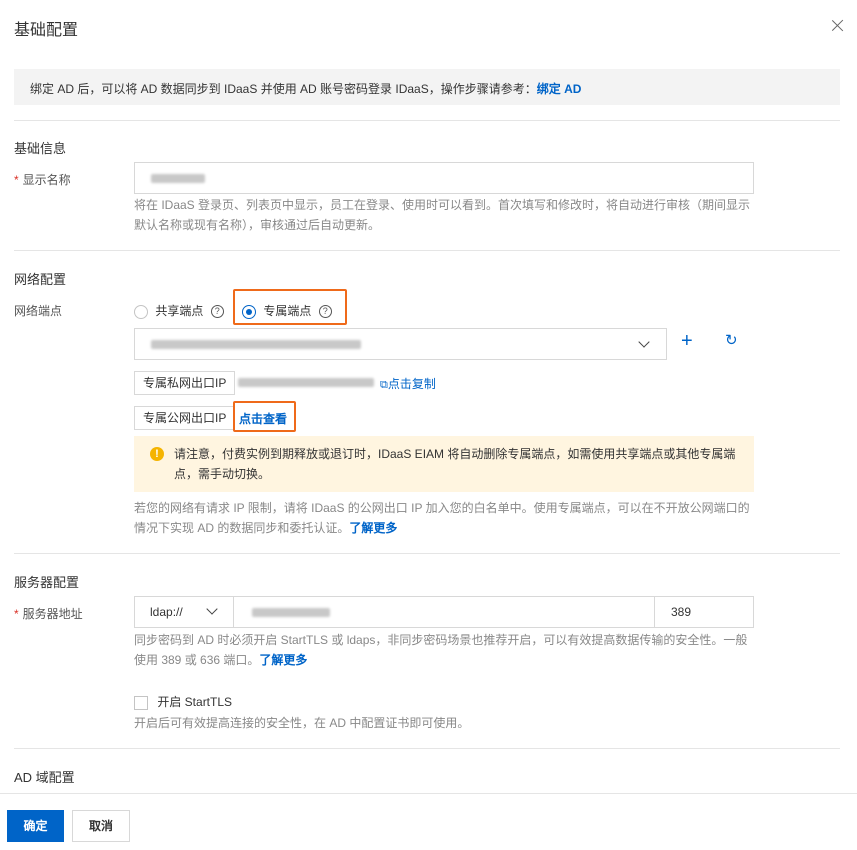  I want to click on endpoint-label: 网络端点, so click(38, 311).